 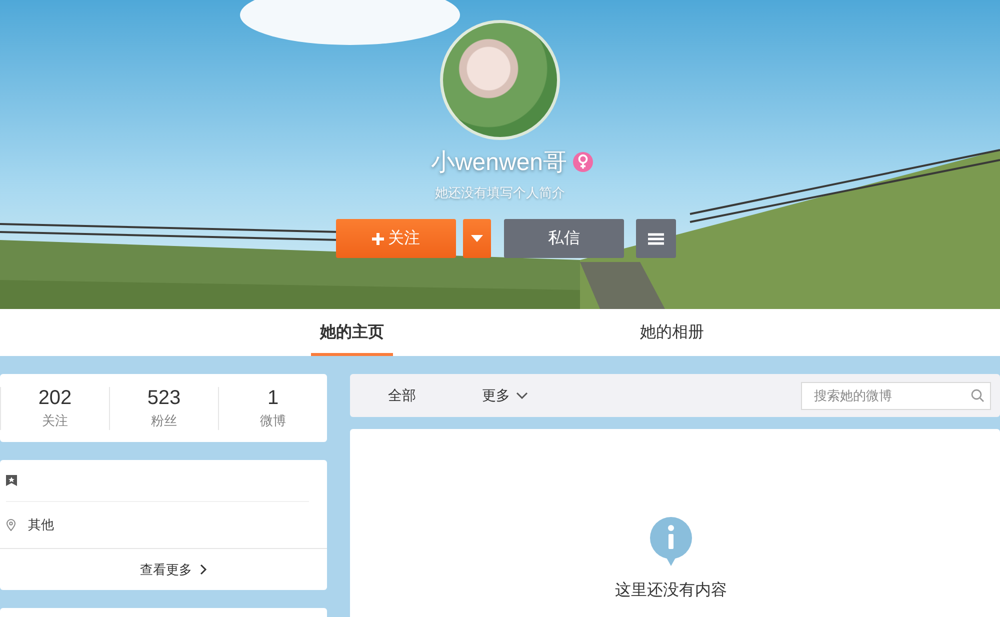 I want to click on location-pin-icon, so click(x=11, y=525).